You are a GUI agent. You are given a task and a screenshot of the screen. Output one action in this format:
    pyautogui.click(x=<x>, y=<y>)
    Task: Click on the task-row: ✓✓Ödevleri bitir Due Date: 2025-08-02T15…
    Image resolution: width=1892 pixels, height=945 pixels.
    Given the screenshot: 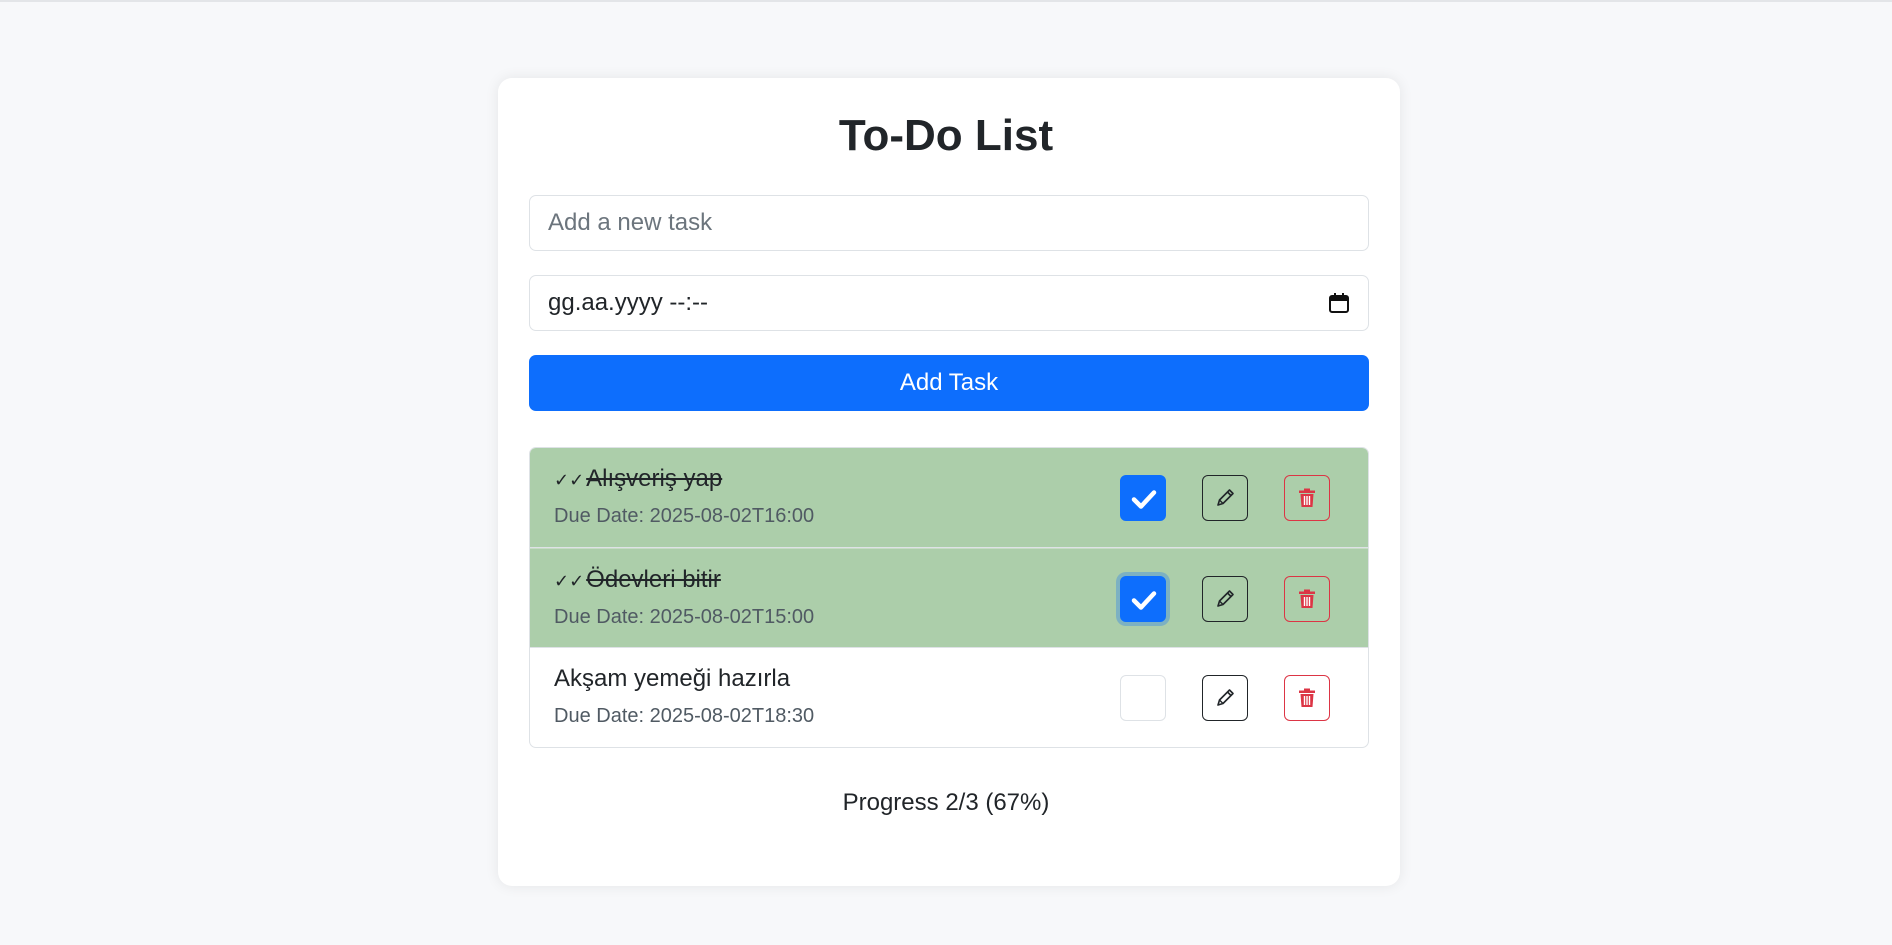 What is the action you would take?
    pyautogui.click(x=949, y=598)
    